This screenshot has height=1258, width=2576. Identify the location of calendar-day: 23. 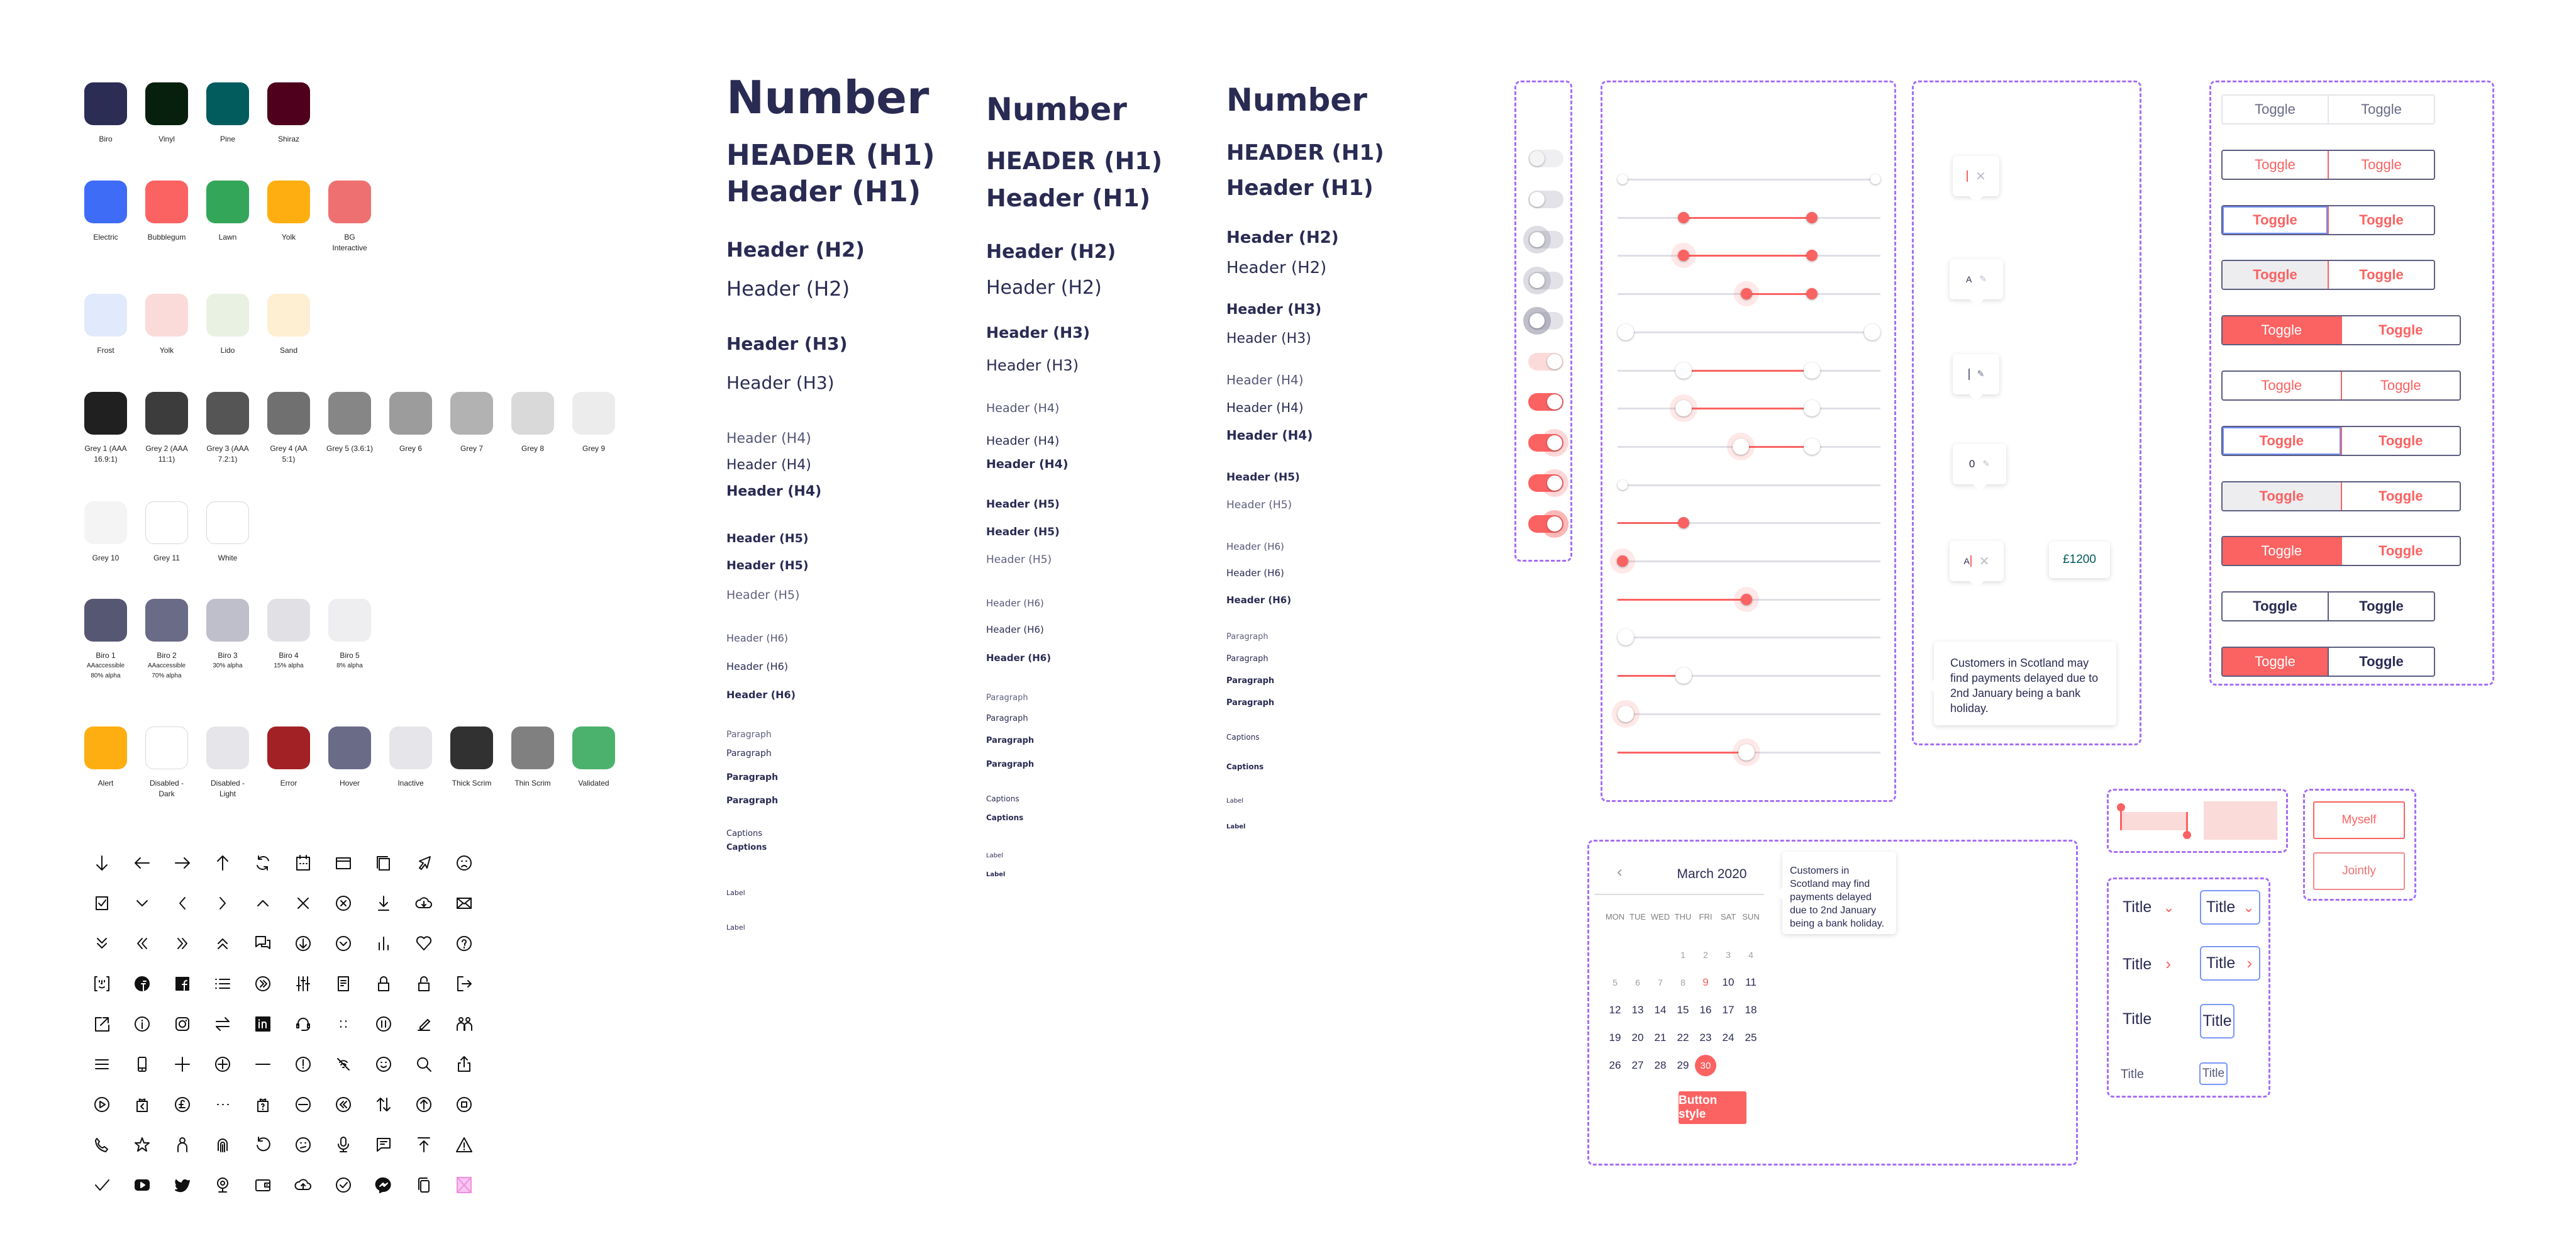
(1705, 1038).